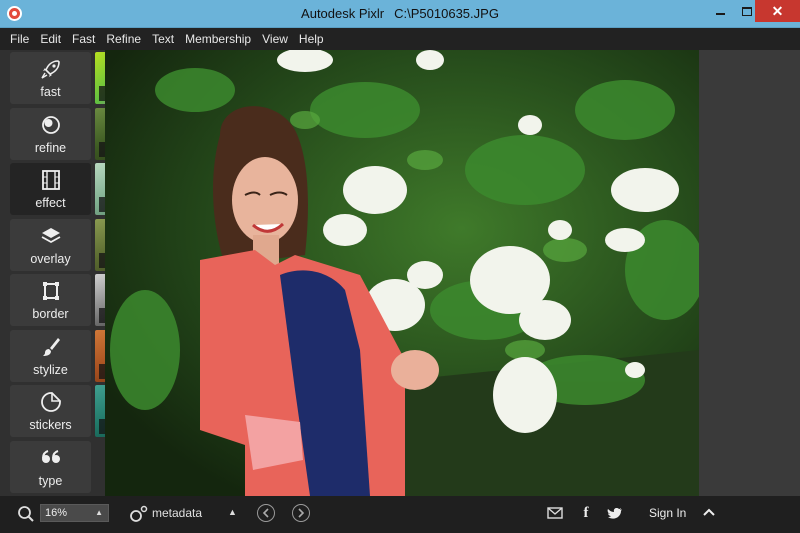 Image resolution: width=800 pixels, height=533 pixels. Describe the element at coordinates (51, 458) in the screenshot. I see `quote-icon` at that location.